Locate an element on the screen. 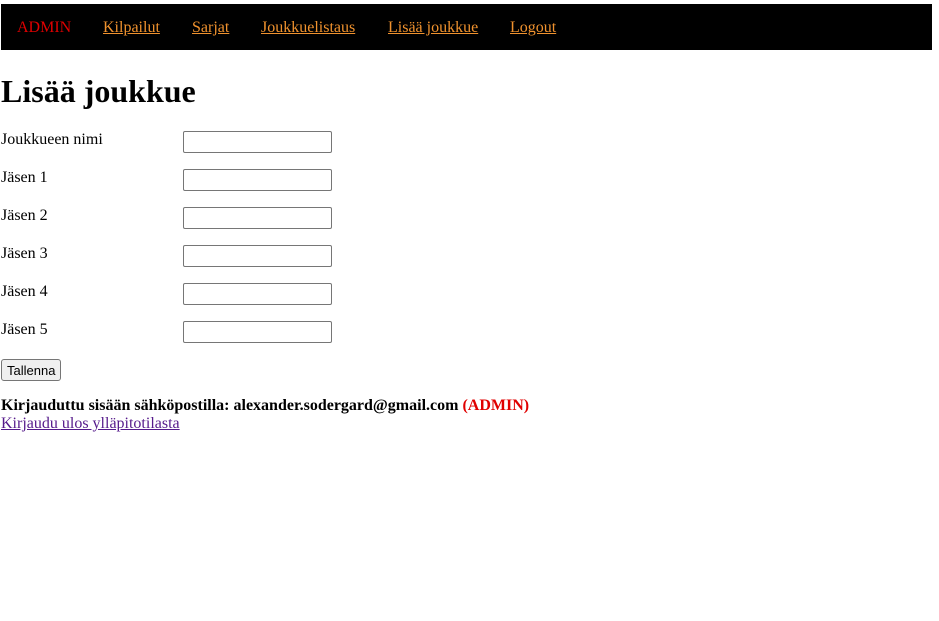 This screenshot has height=621, width=939. member-3-label: Jäsen 3 is located at coordinates (24, 253).